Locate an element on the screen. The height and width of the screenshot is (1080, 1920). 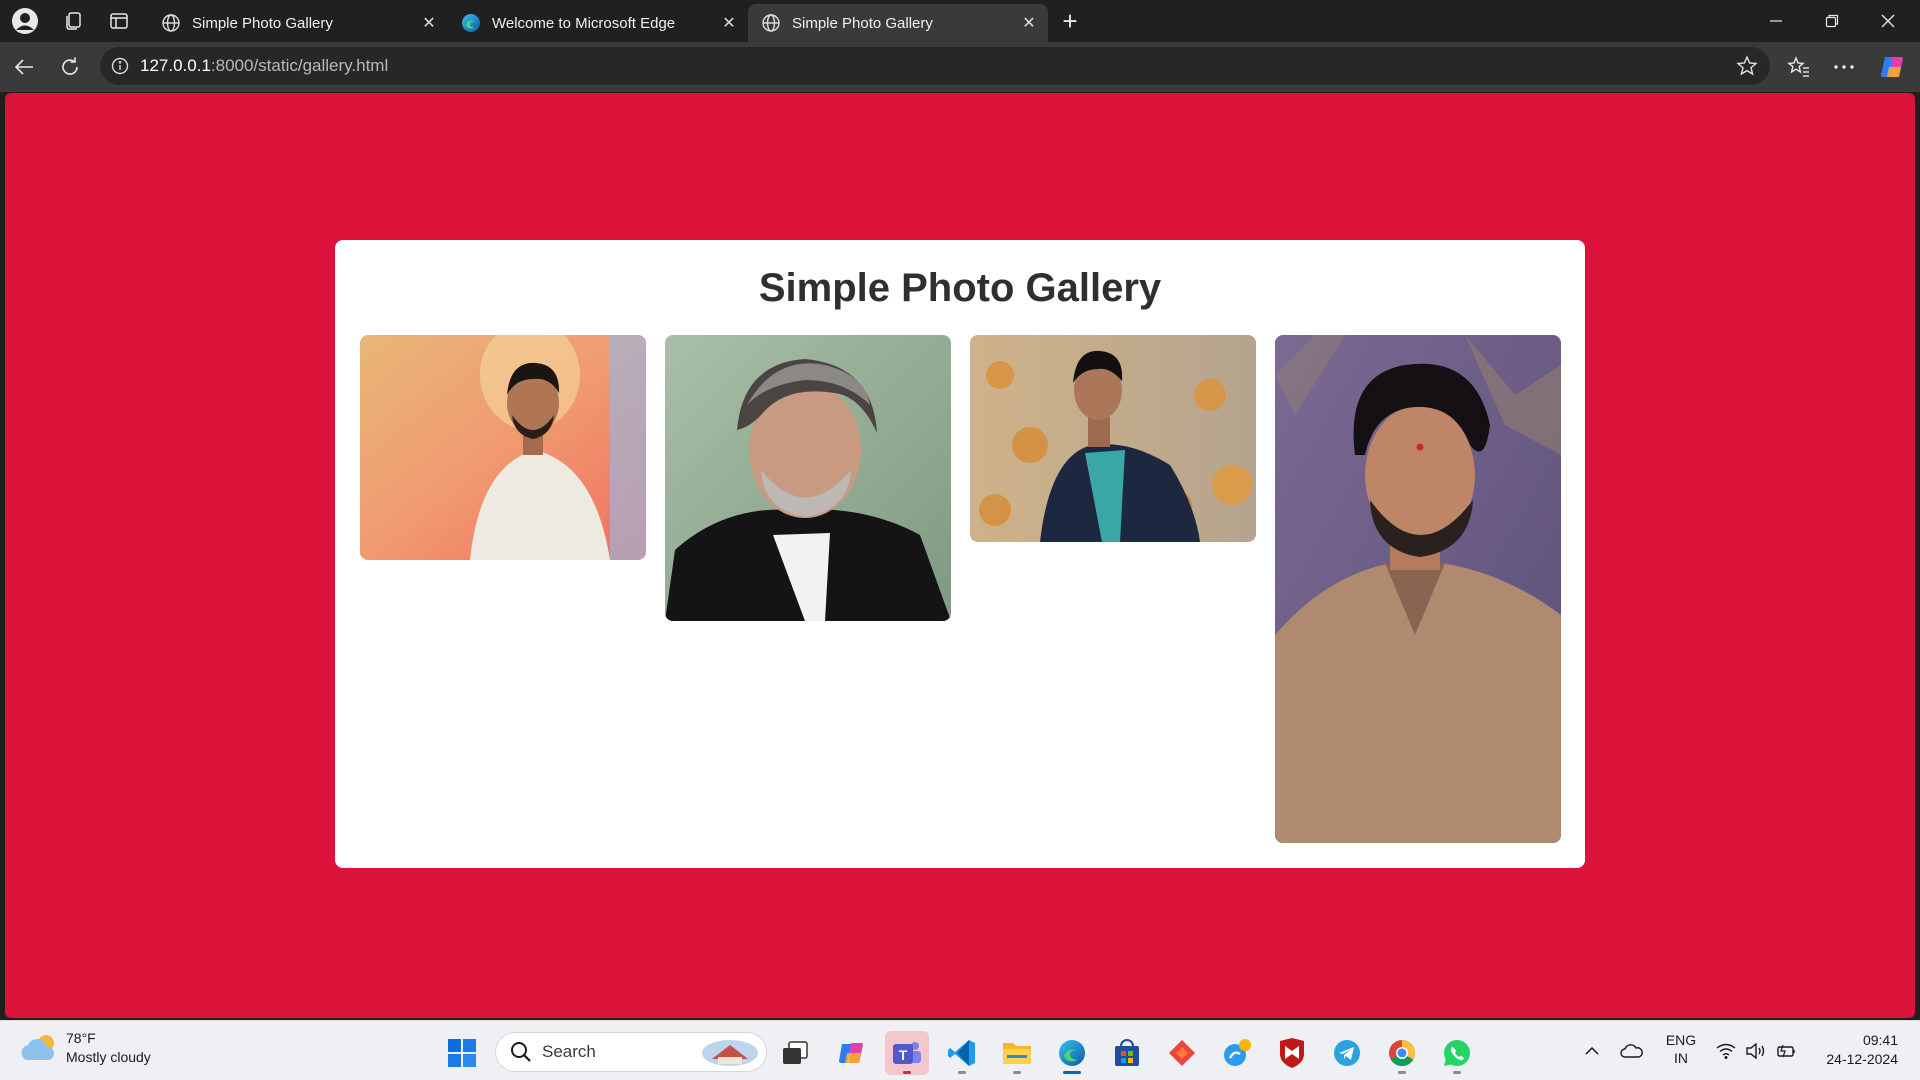
cloudy-weather-icon is located at coordinates (38, 1047).